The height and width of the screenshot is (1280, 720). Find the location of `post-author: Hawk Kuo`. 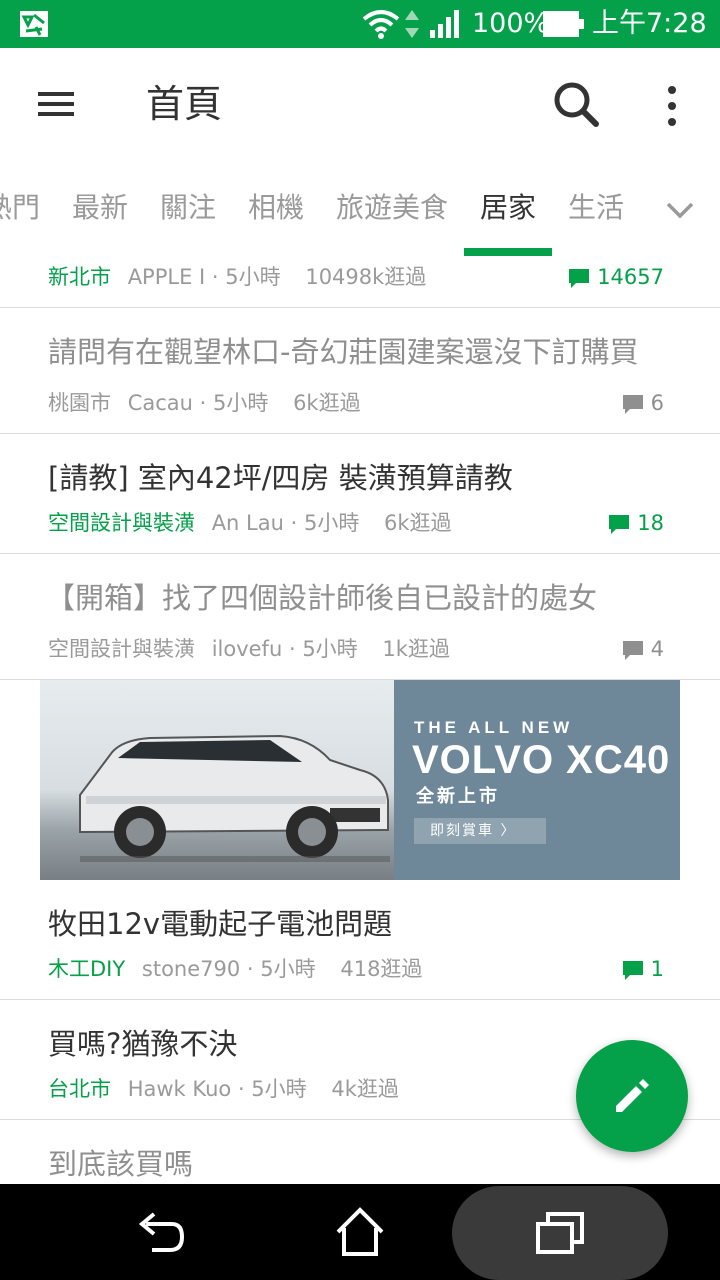

post-author: Hawk Kuo is located at coordinates (179, 1089).